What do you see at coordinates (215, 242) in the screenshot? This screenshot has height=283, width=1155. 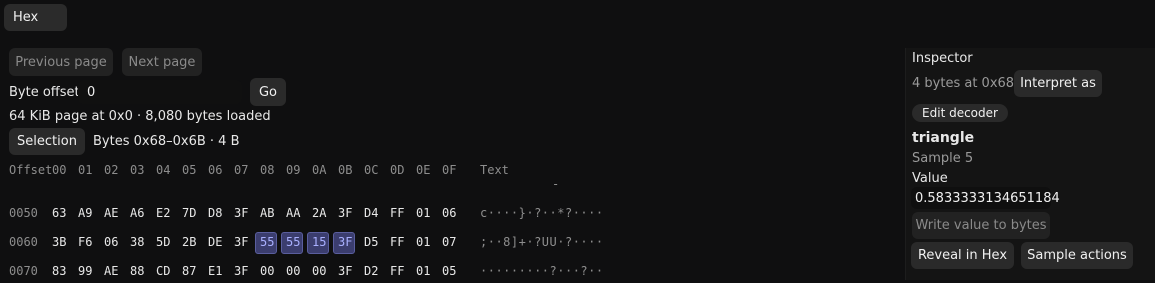 I see `hex-byte-cell: DE` at bounding box center [215, 242].